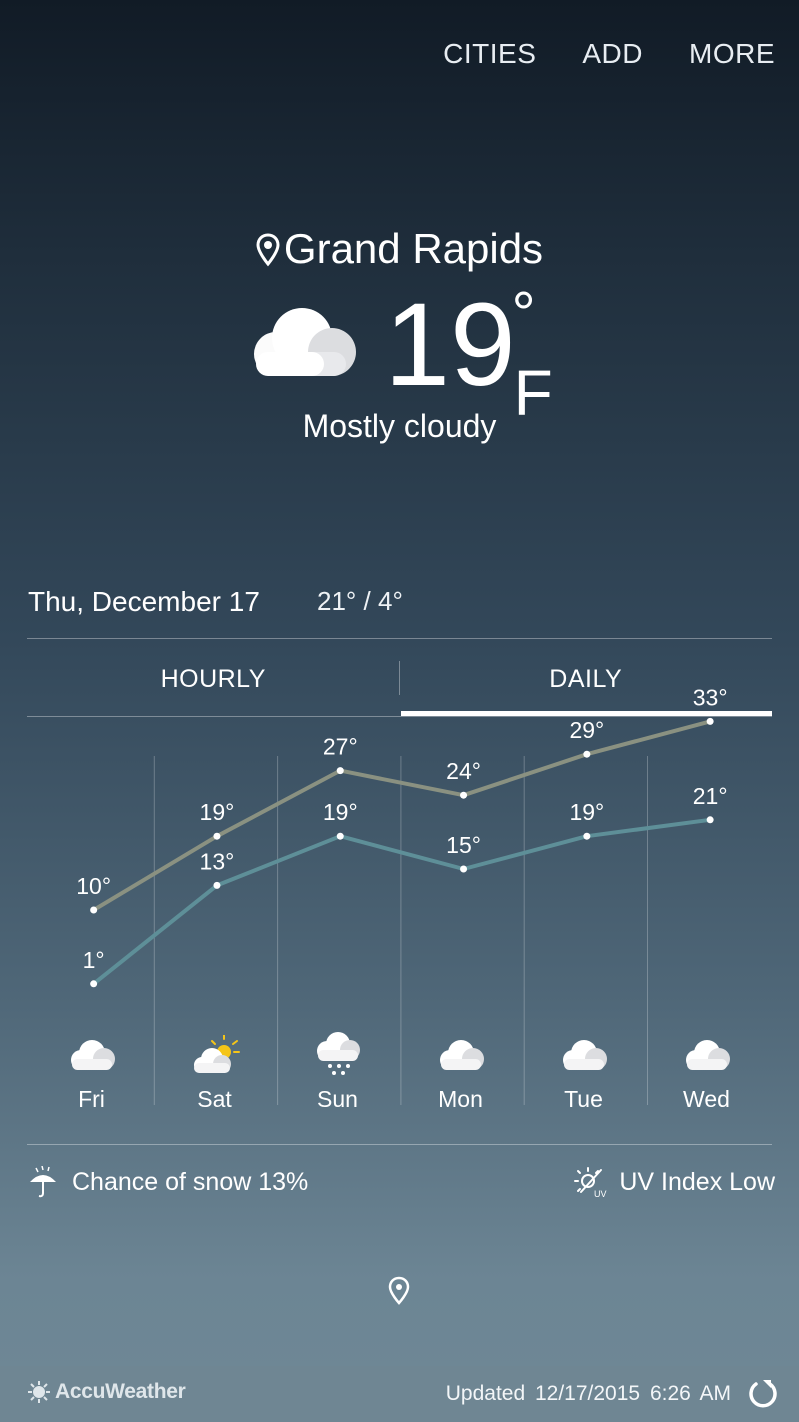 This screenshot has width=799, height=1422. What do you see at coordinates (39, 1392) in the screenshot?
I see `sun-logo-icon` at bounding box center [39, 1392].